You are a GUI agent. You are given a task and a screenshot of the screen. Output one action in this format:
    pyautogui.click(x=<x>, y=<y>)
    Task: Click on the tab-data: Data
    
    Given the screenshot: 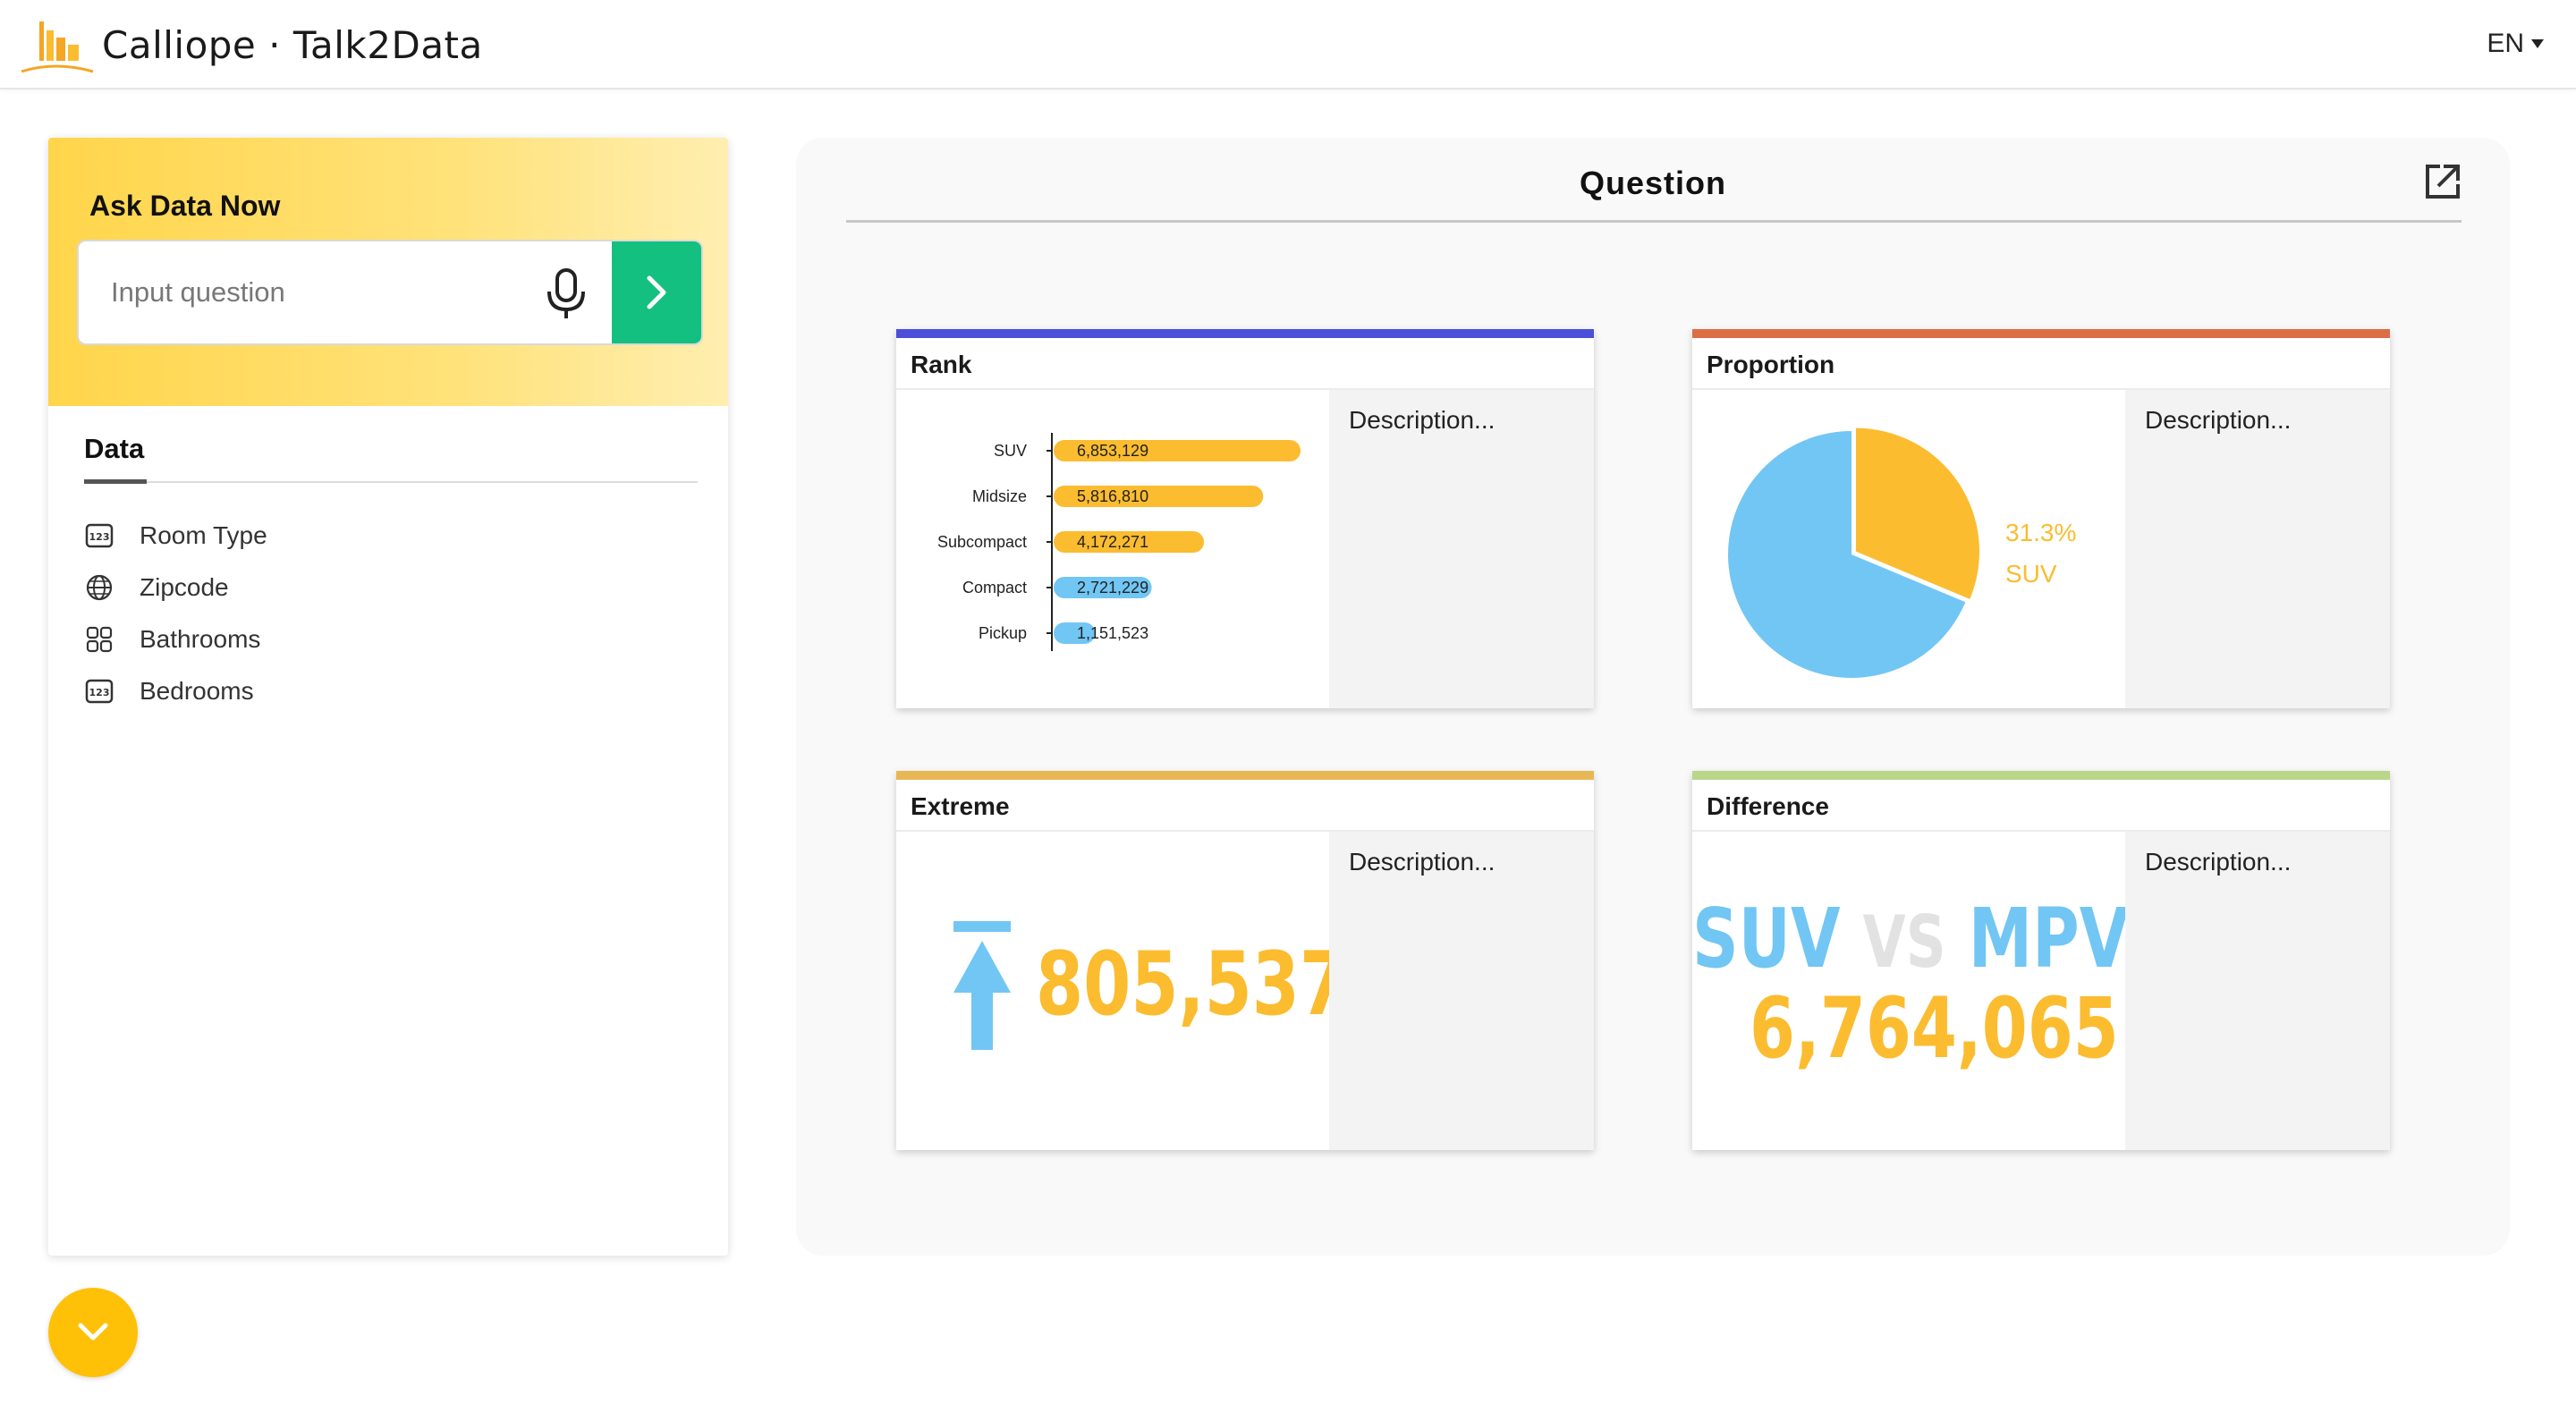 What is the action you would take?
    pyautogui.click(x=114, y=449)
    